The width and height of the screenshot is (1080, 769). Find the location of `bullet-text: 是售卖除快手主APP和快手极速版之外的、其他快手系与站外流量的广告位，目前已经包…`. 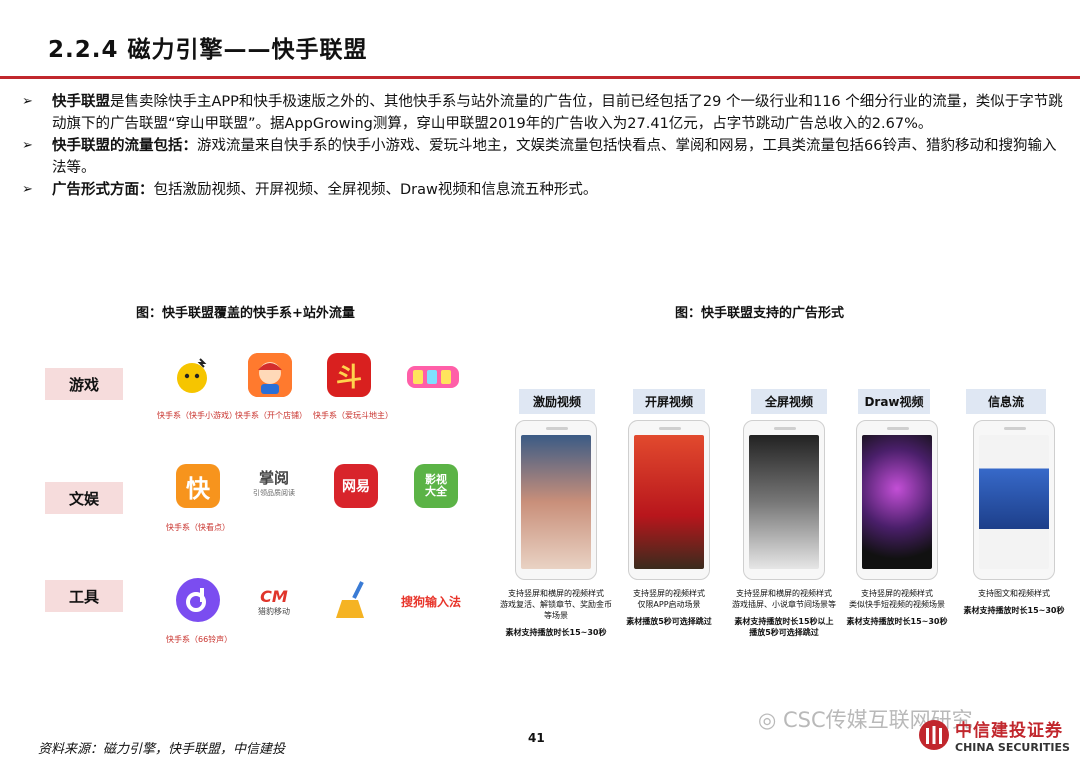

bullet-text: 是售卖除快手主APP和快手极速版之外的、其他快手系与站外流量的广告位，目前已经包… is located at coordinates (557, 113).